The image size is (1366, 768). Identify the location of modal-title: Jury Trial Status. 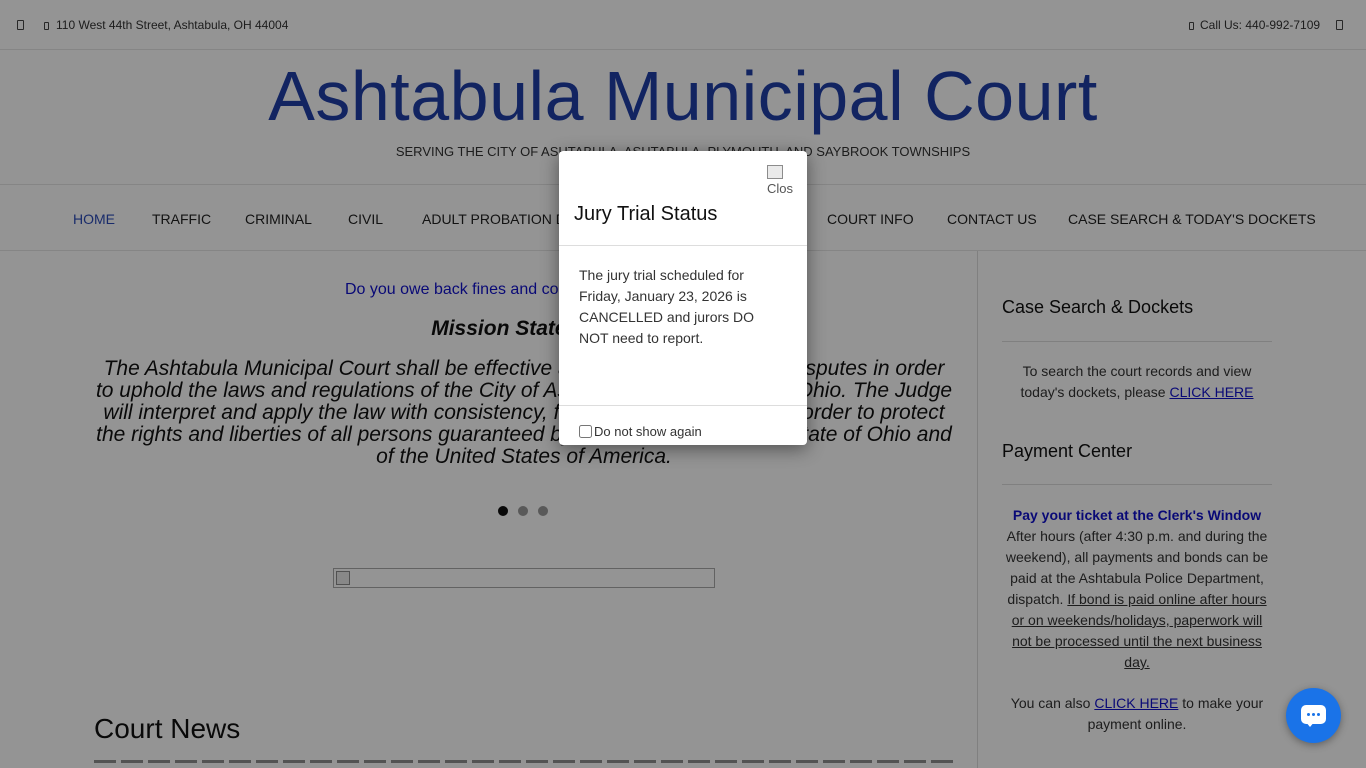
(646, 214).